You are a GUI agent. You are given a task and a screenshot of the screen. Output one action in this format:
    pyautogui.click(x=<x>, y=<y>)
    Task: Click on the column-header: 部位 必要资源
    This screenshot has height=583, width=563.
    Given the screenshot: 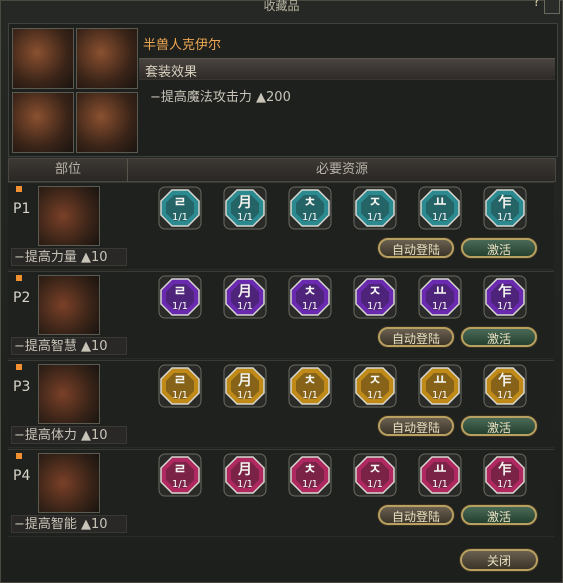 What is the action you would take?
    pyautogui.click(x=282, y=170)
    